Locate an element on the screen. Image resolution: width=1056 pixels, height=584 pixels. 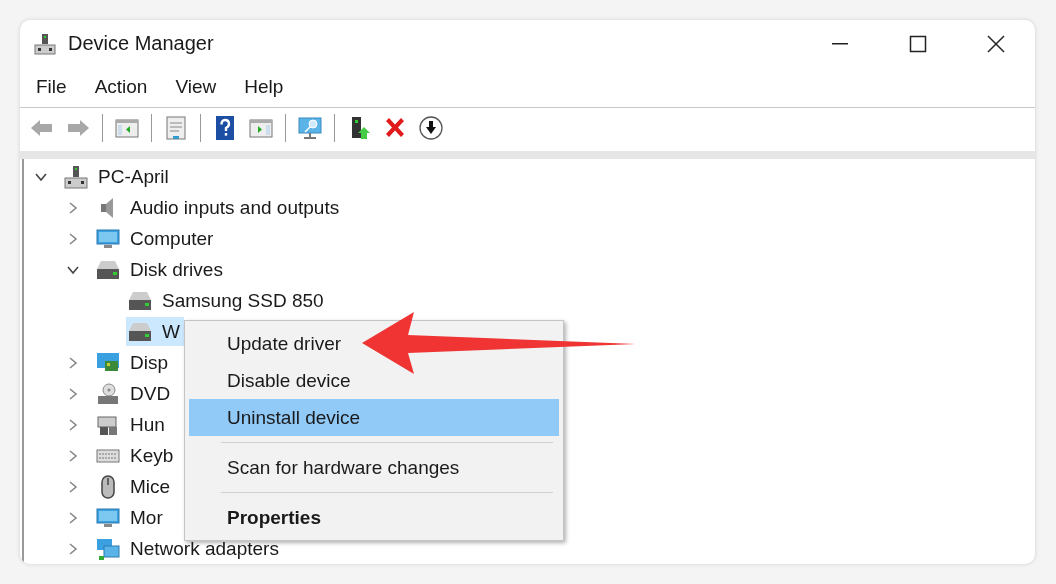
tree-item: Disp is located at coordinates (133, 362).